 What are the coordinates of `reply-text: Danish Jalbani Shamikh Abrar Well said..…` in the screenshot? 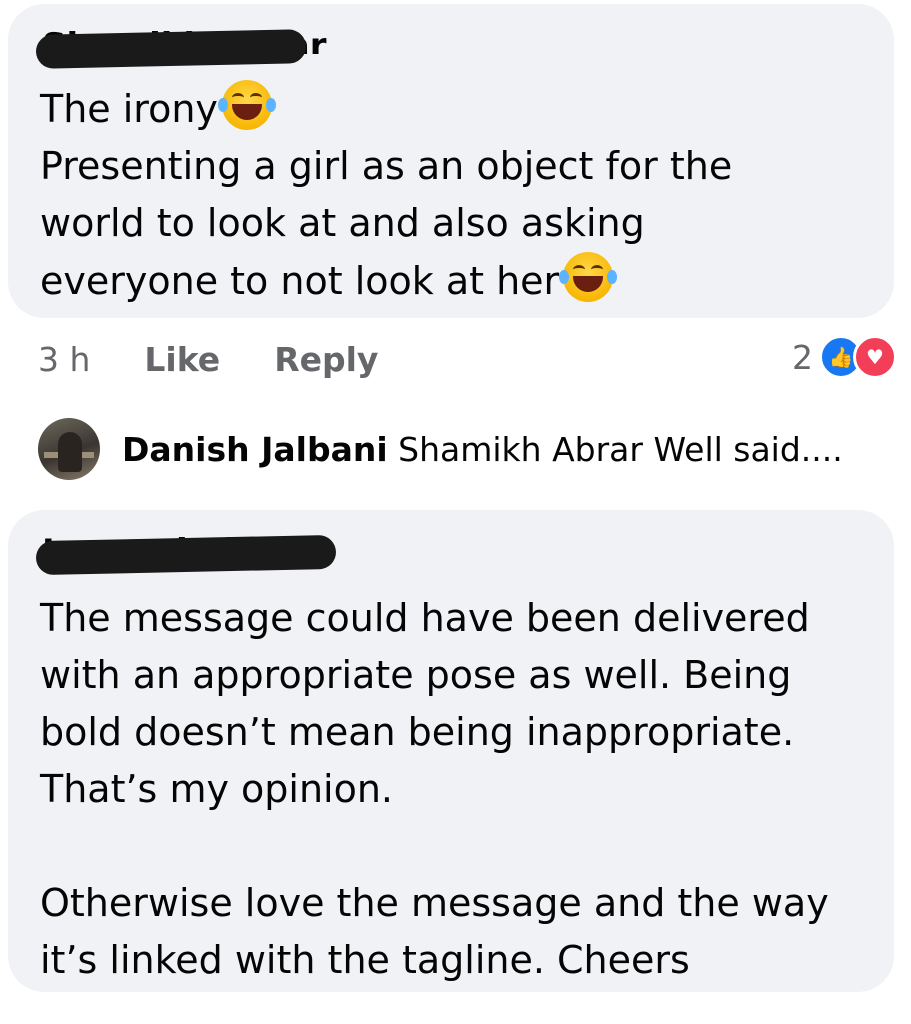 It's located at (482, 449).